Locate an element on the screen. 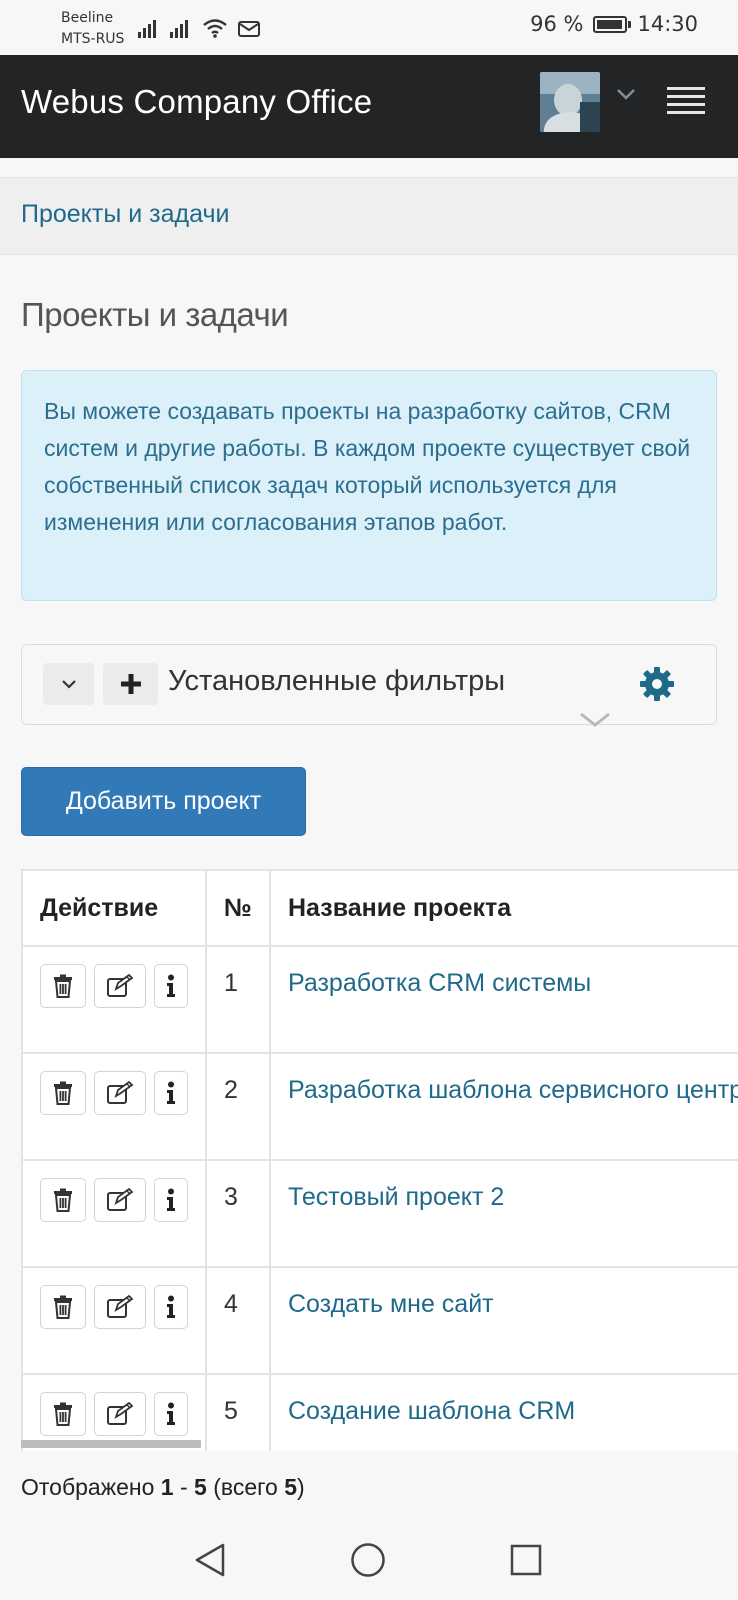  battery-fill is located at coordinates (610, 24).